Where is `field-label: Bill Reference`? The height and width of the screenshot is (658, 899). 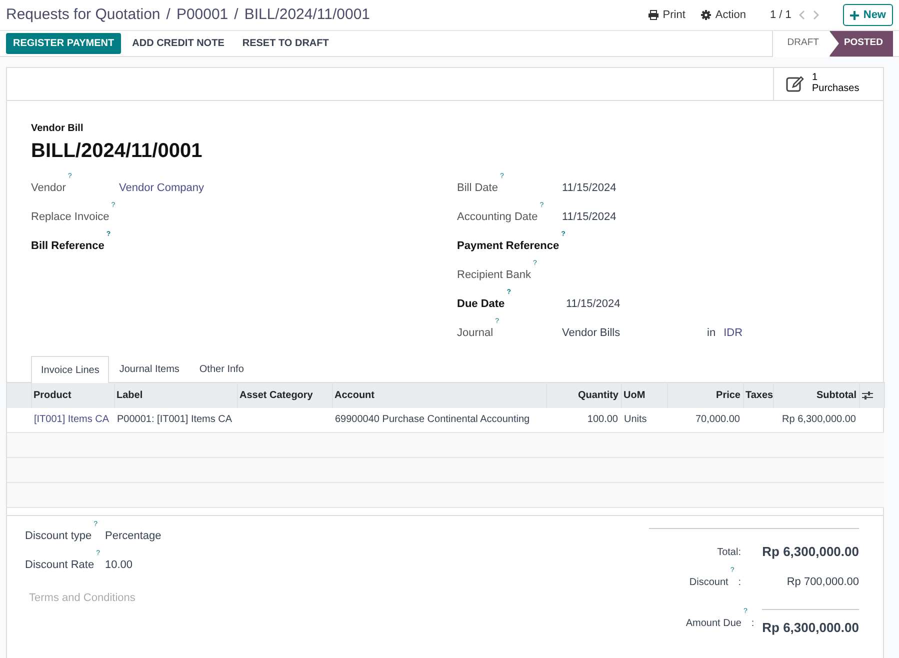
field-label: Bill Reference is located at coordinates (67, 246).